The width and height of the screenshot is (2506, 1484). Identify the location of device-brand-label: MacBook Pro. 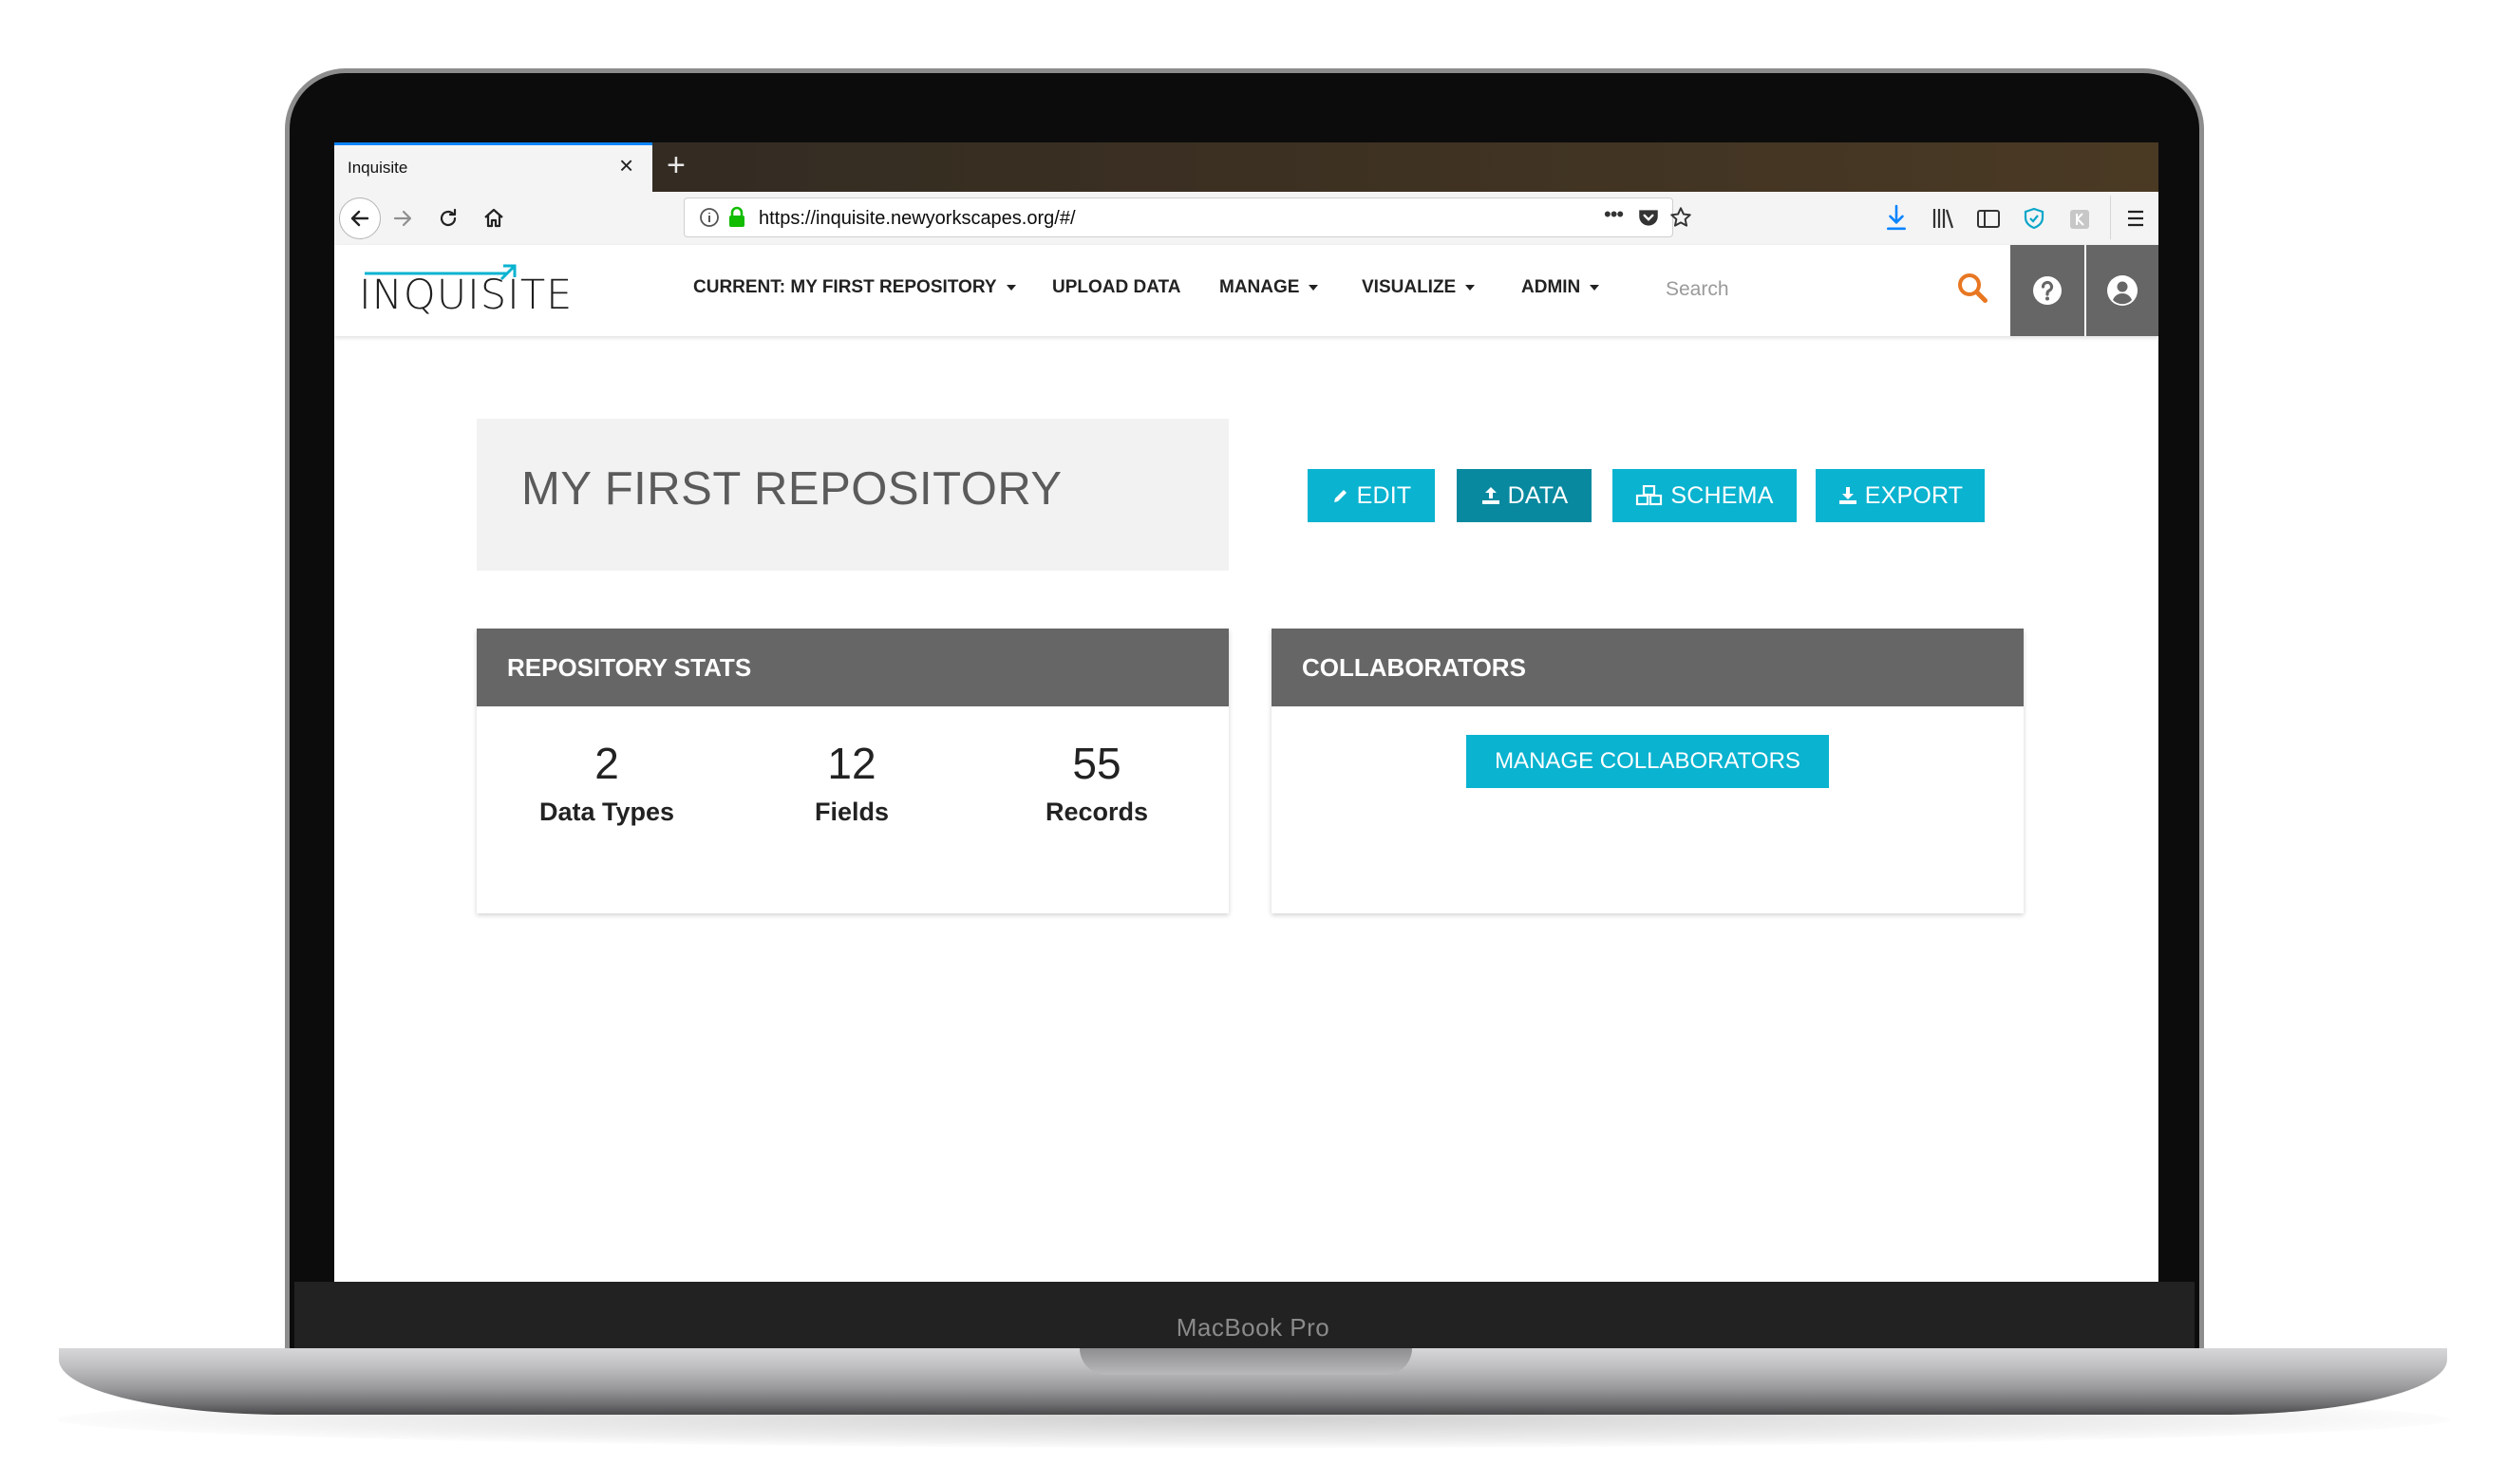
(1253, 1327).